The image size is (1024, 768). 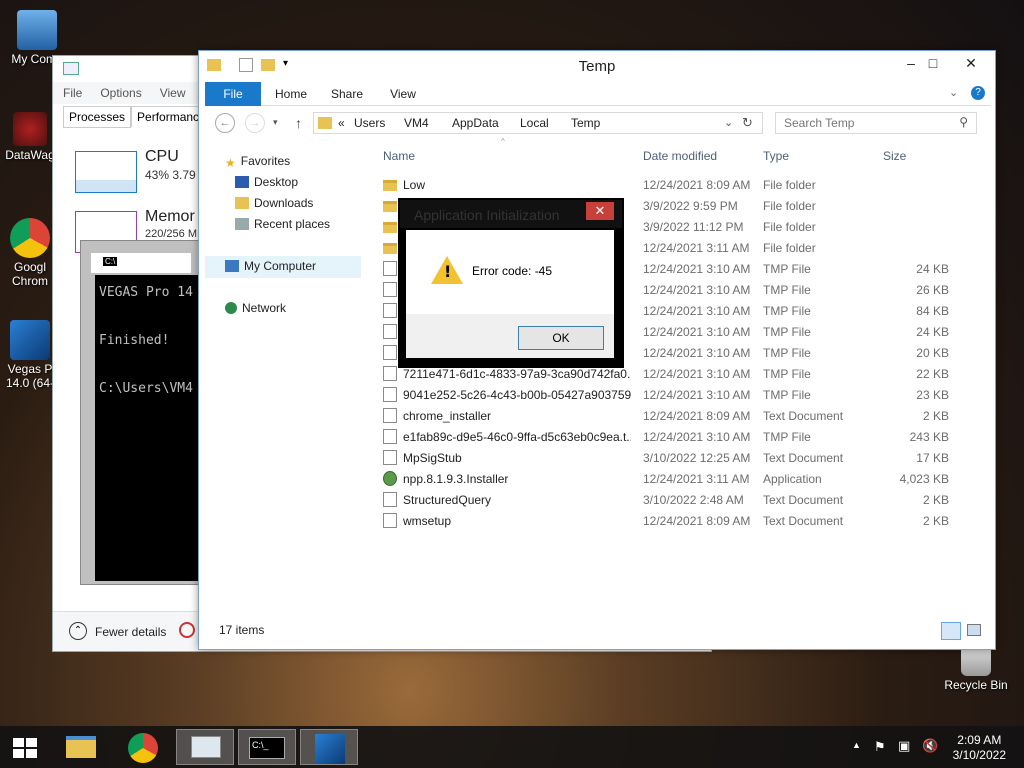 I want to click on tab-processes: Processes, so click(x=97, y=117).